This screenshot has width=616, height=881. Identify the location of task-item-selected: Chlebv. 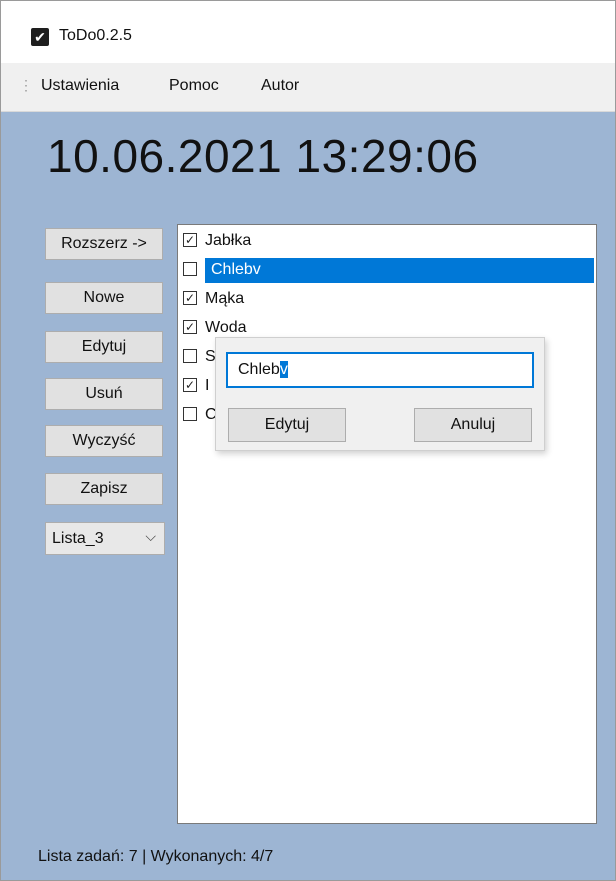
(387, 270).